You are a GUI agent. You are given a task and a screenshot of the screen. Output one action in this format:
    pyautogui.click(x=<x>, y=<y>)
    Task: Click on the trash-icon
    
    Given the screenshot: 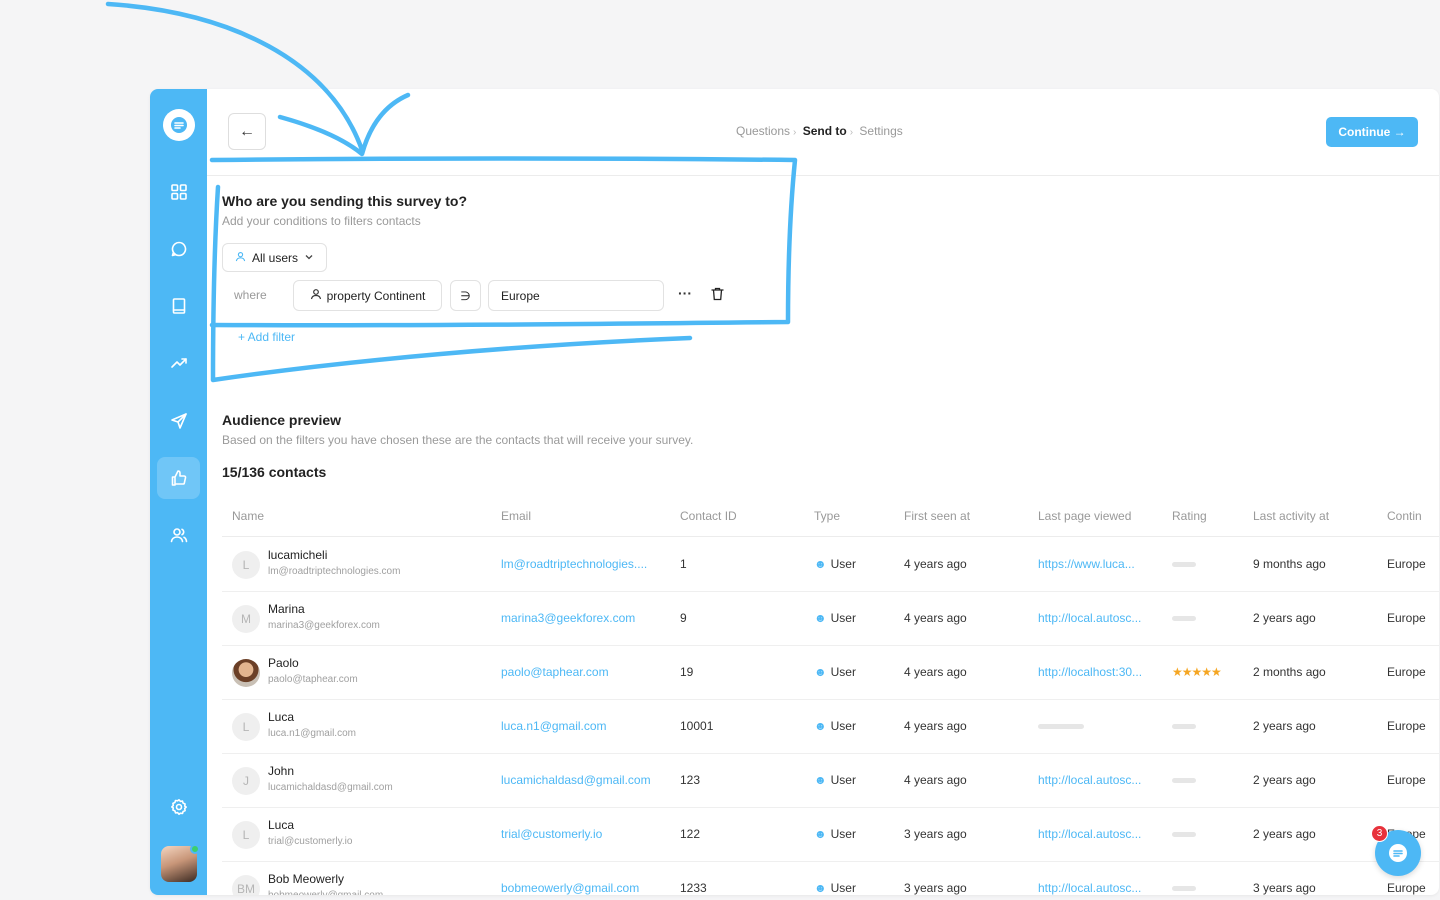 What is the action you would take?
    pyautogui.click(x=717, y=296)
    